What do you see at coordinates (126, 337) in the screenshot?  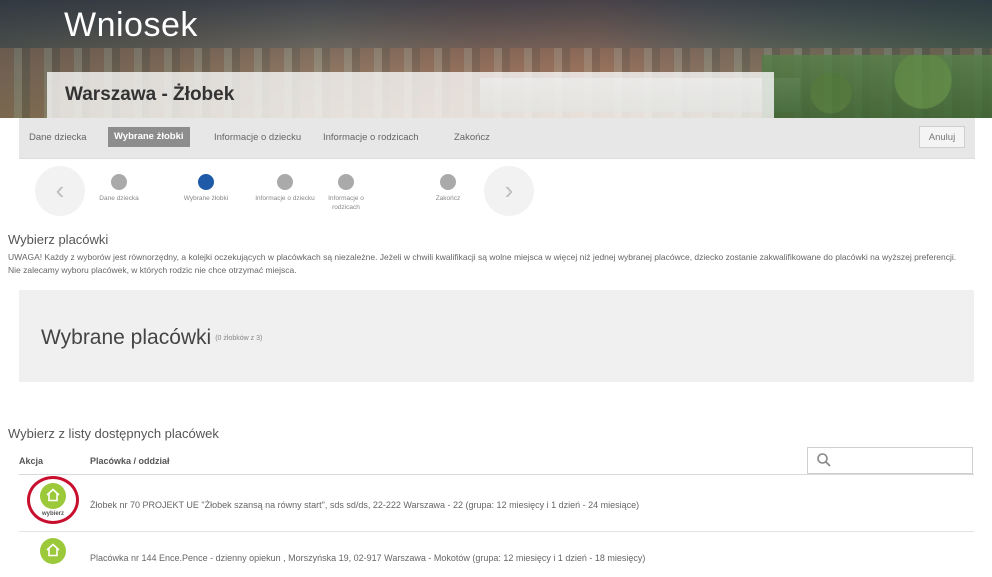 I see `chosen-places-label: Wybrane placówki` at bounding box center [126, 337].